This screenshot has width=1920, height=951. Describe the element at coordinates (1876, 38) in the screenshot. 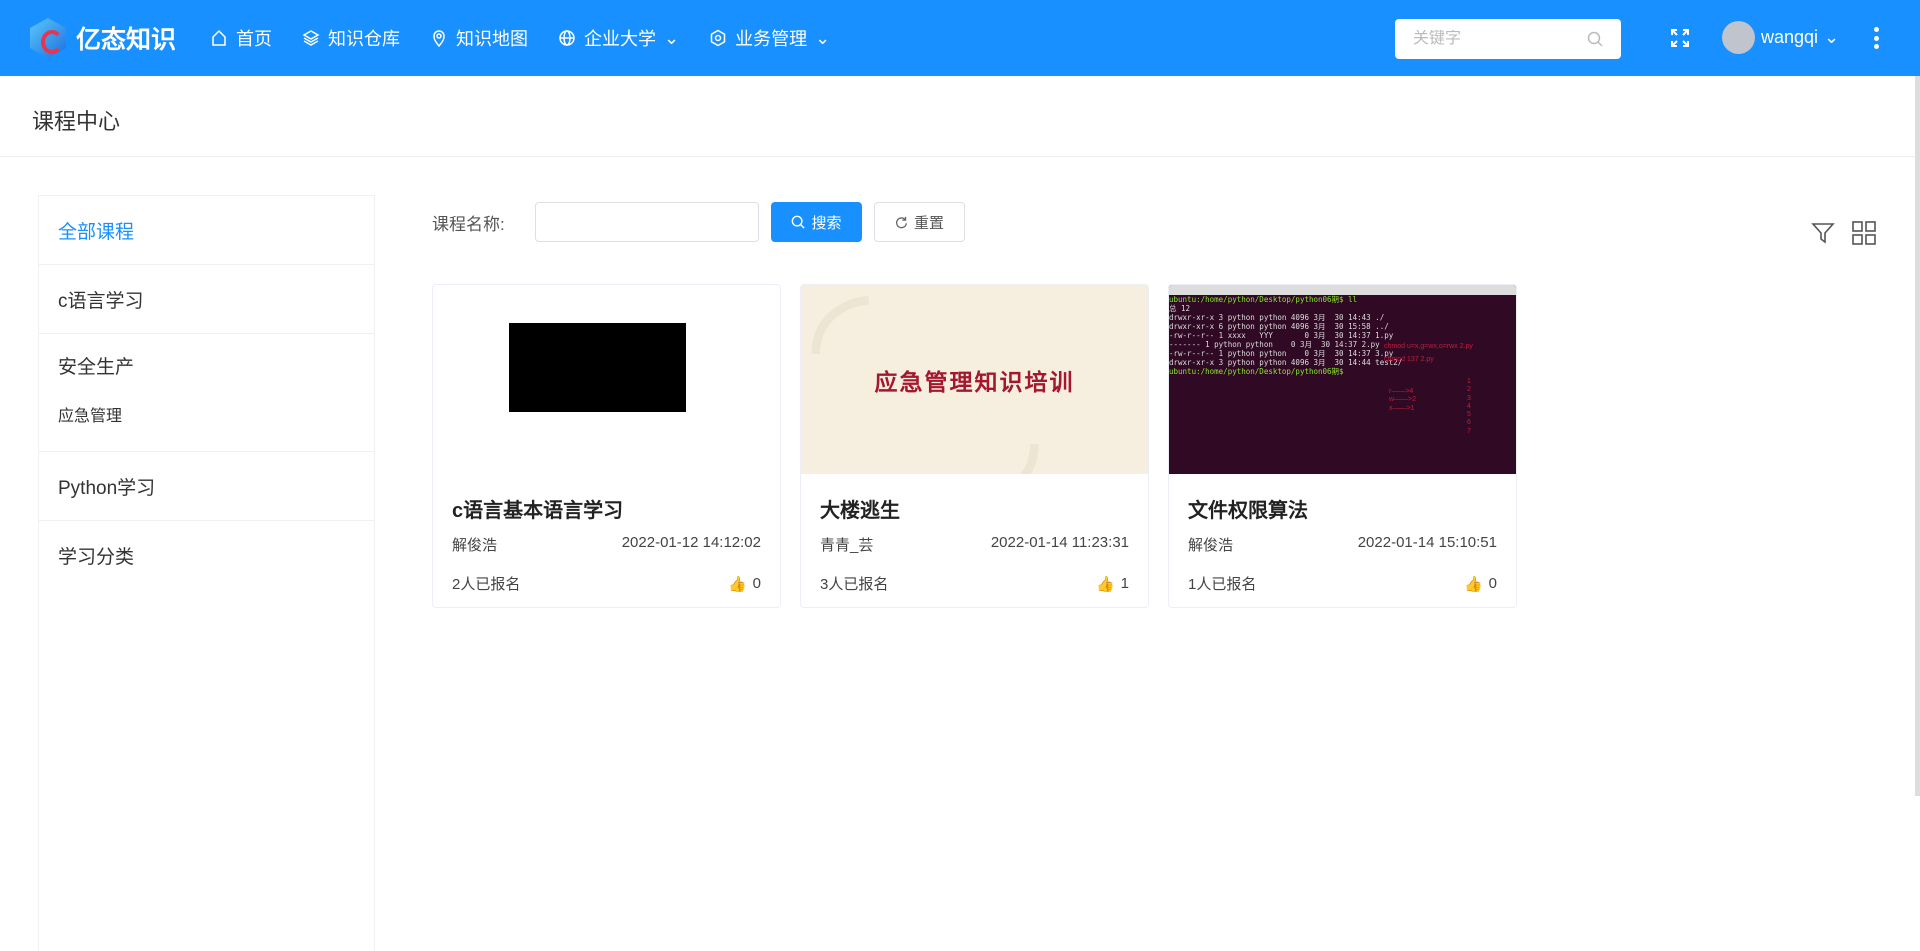

I see `more-vertical-icon` at that location.